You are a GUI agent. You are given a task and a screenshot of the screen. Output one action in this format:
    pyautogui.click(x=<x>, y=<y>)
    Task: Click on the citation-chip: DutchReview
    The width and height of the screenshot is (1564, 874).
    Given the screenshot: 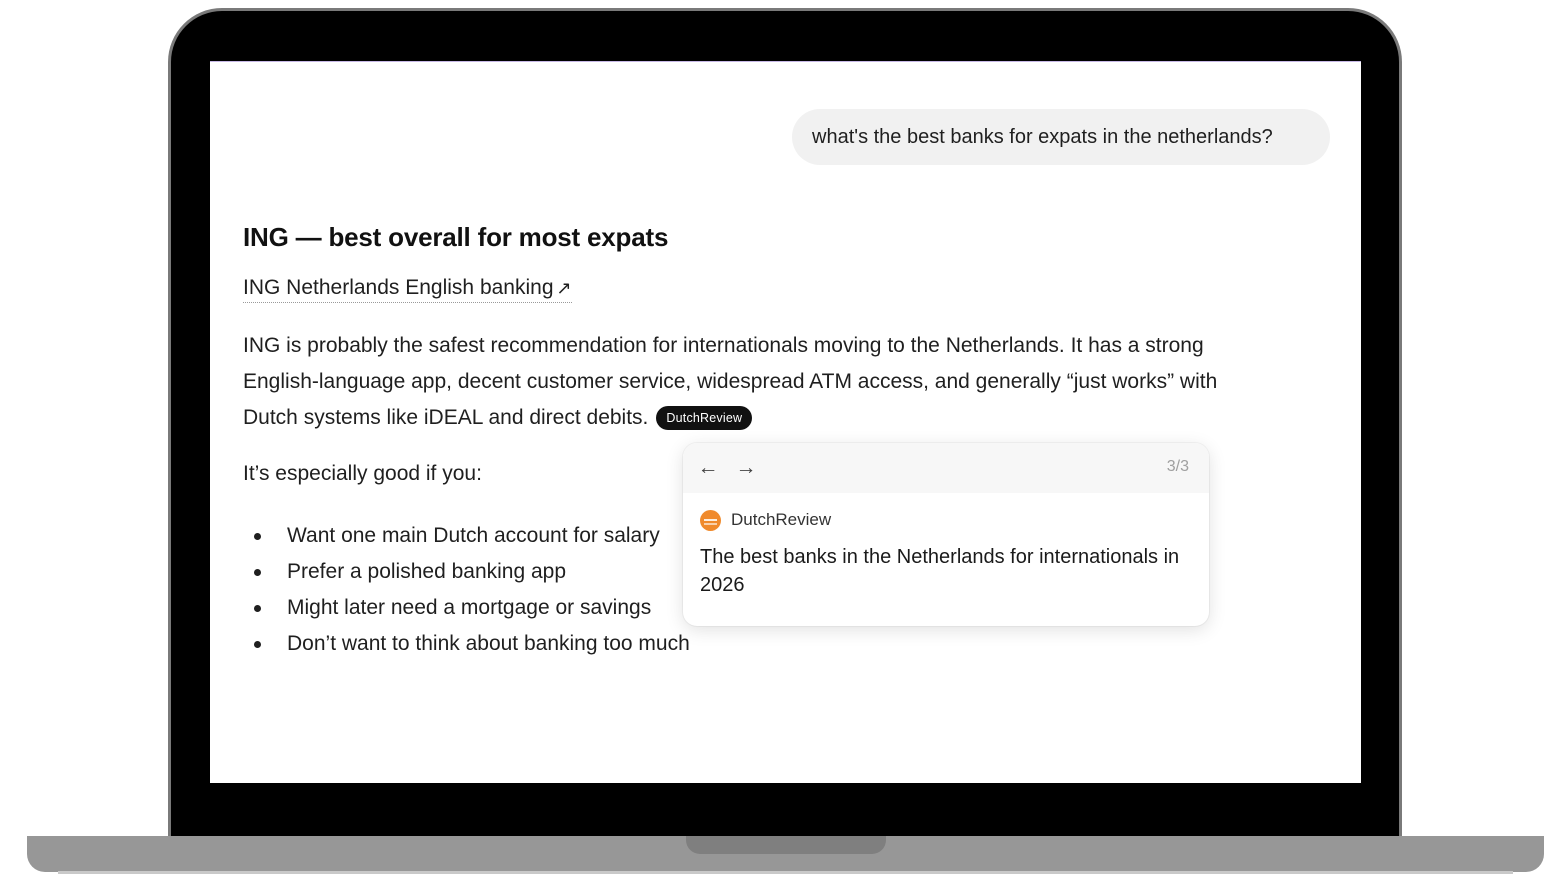 What is the action you would take?
    pyautogui.click(x=704, y=418)
    